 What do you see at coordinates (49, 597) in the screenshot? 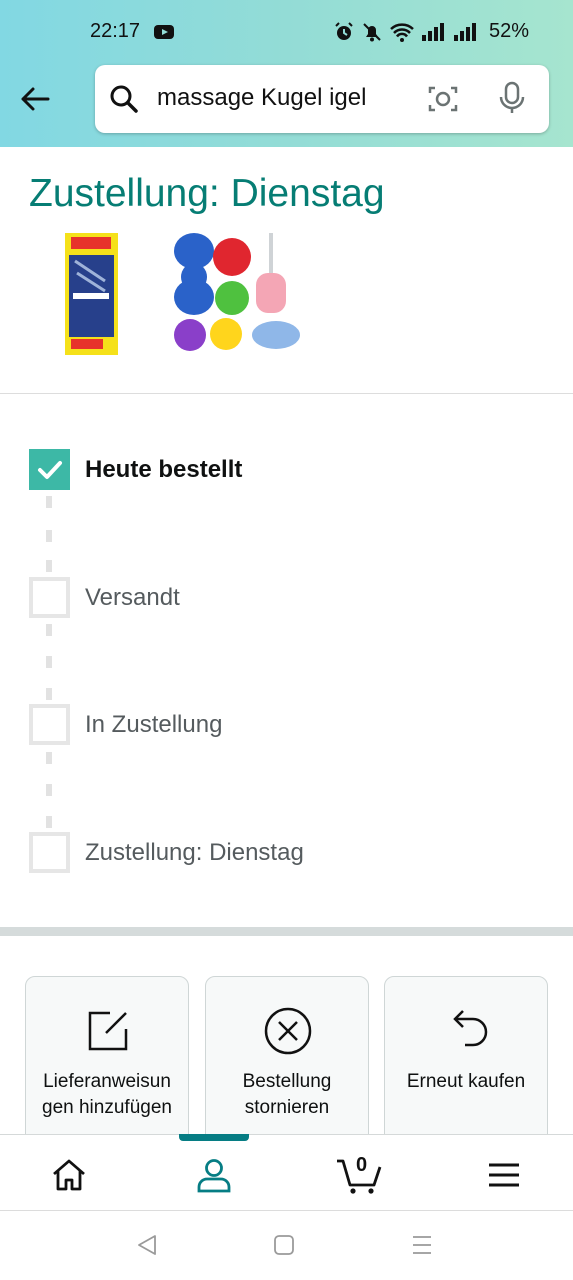
I see `step-checkbox-shipped` at bounding box center [49, 597].